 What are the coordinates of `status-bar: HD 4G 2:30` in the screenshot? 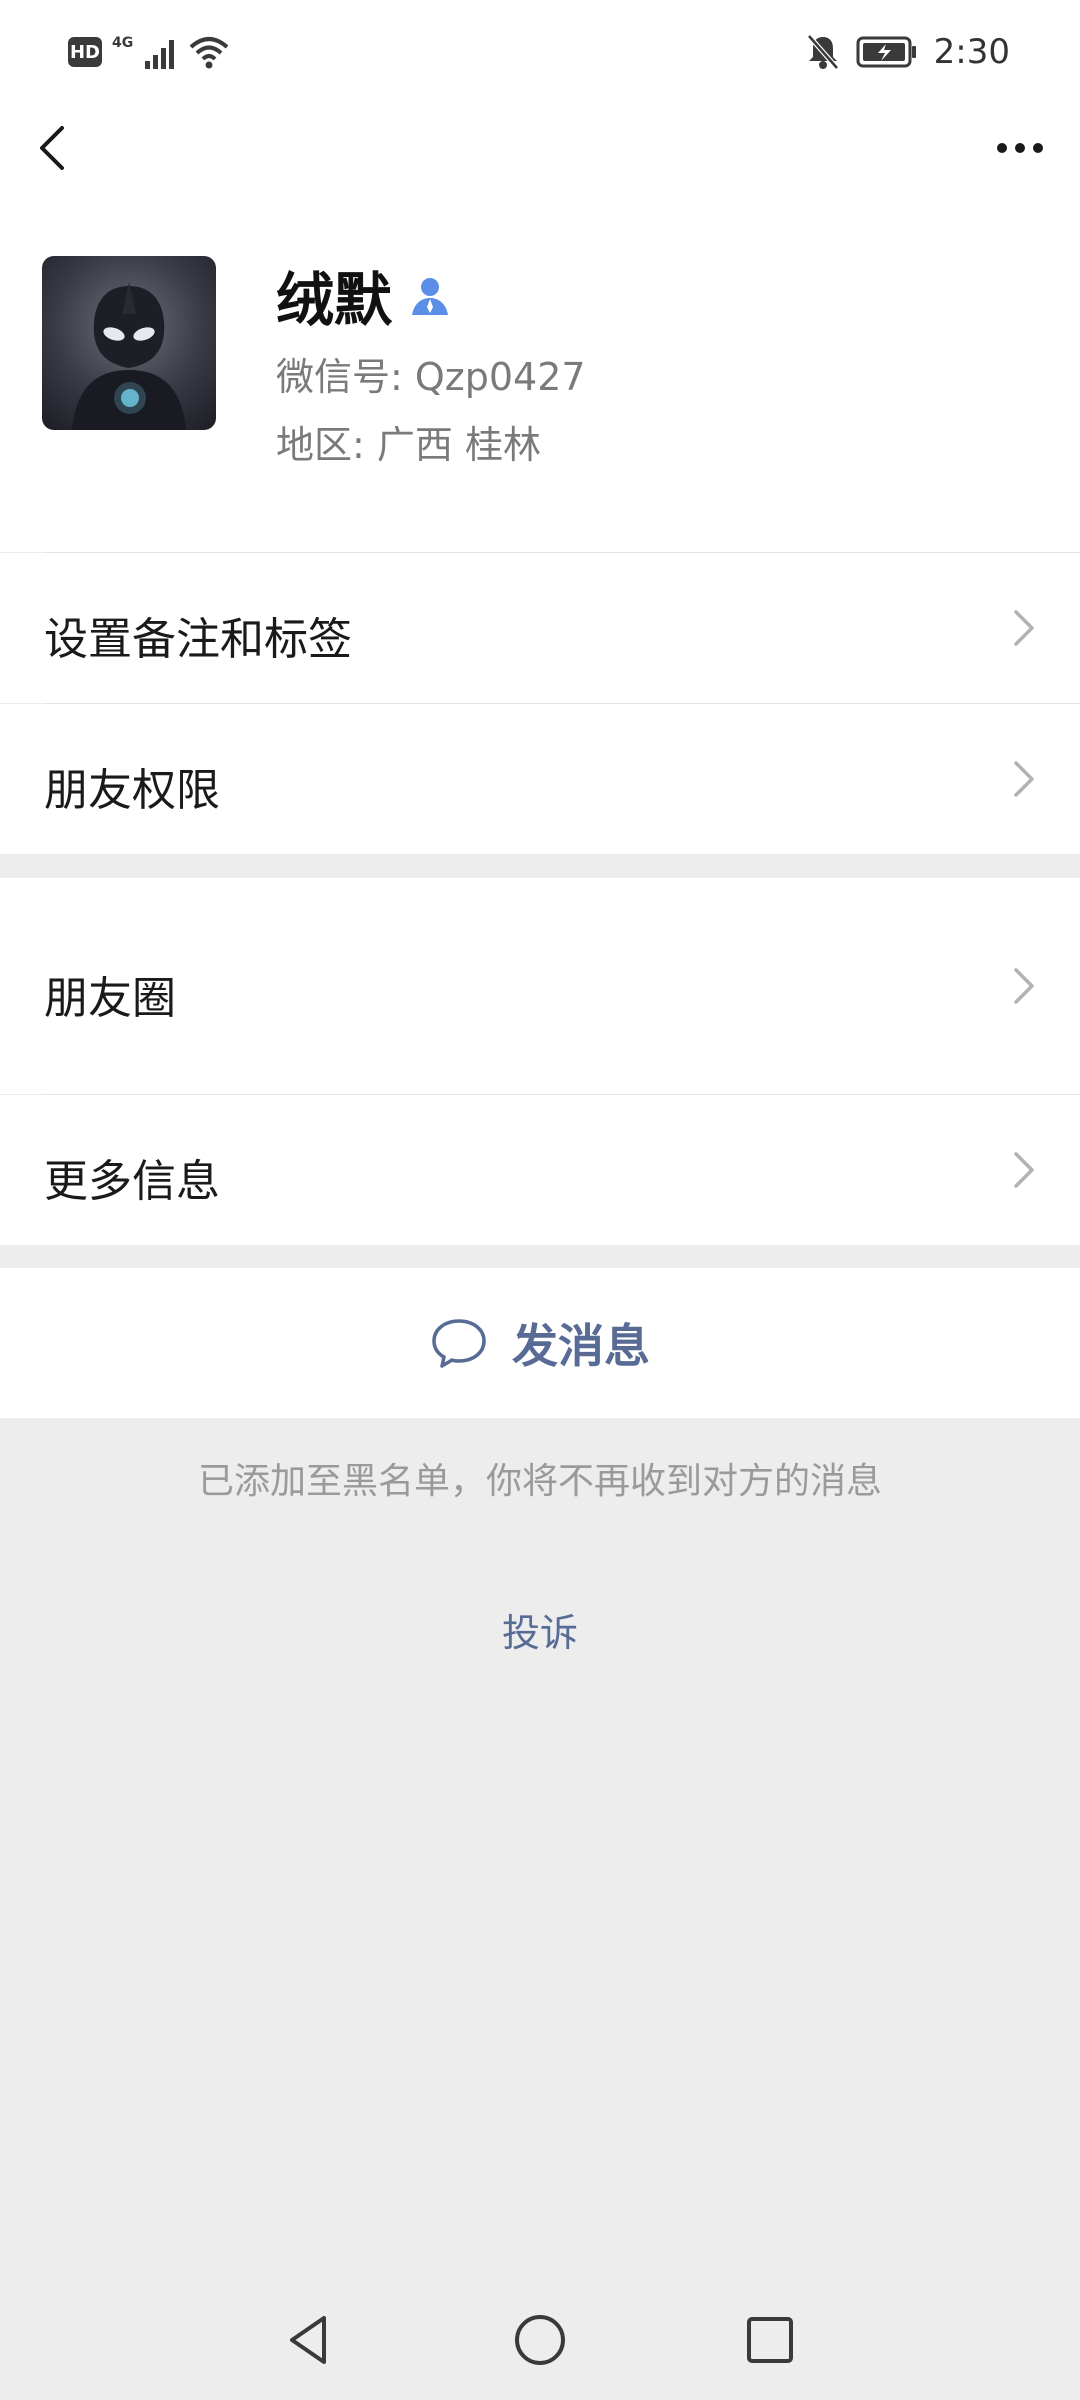 It's located at (540, 50).